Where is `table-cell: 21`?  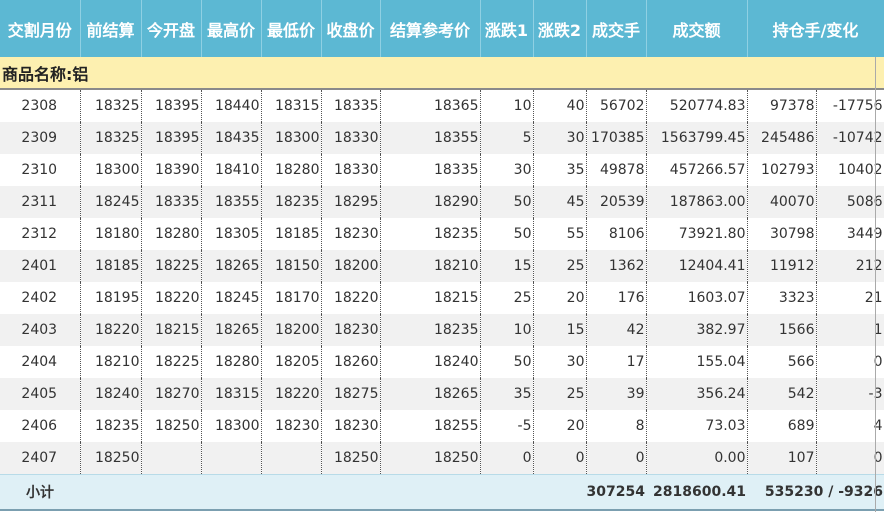 table-cell: 21 is located at coordinates (850, 298).